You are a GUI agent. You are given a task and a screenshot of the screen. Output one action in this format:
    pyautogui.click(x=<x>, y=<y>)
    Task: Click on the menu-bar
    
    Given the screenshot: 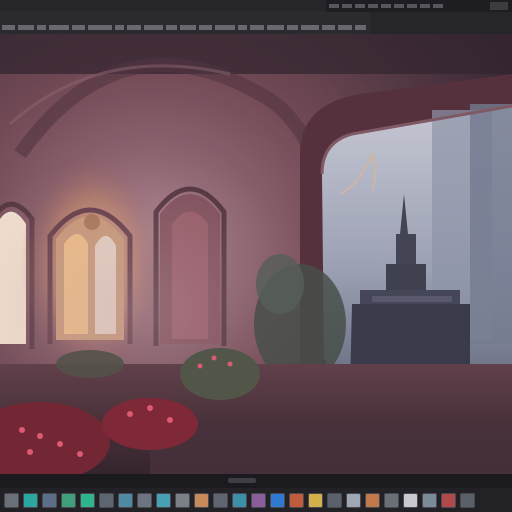 What is the action you would take?
    pyautogui.click(x=184, y=27)
    